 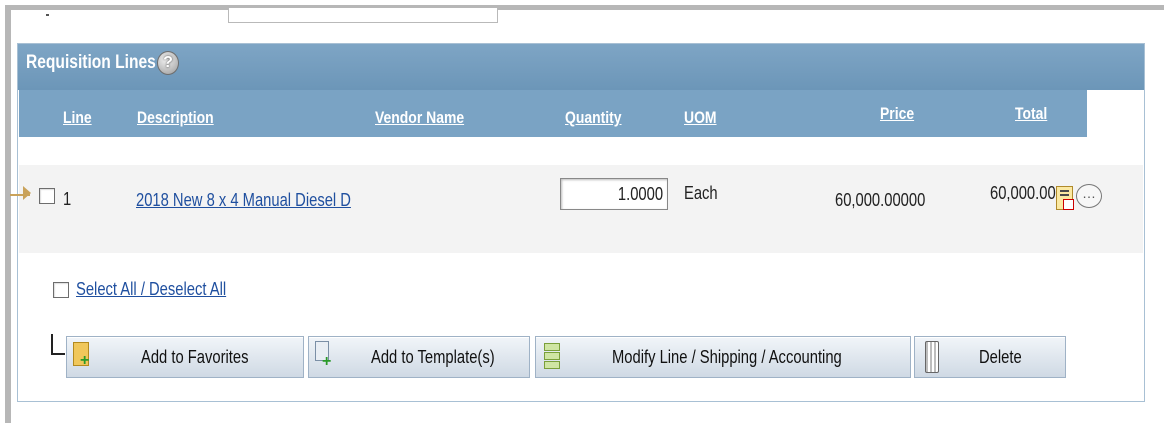 What do you see at coordinates (61, 290) in the screenshot?
I see `select-all-checkbox` at bounding box center [61, 290].